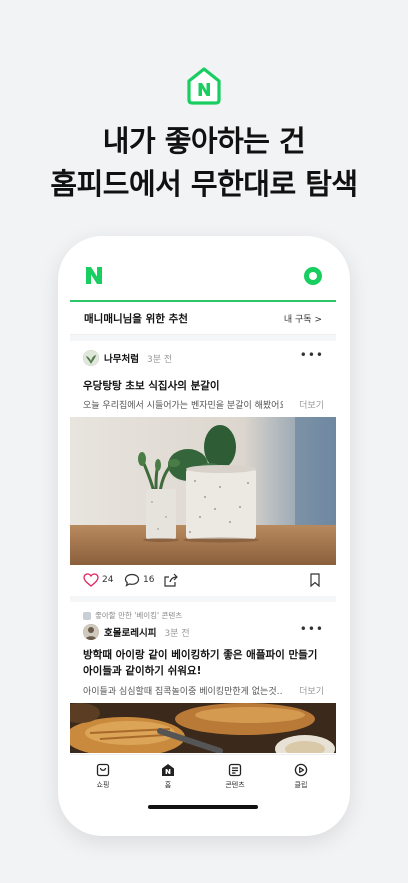  Describe the element at coordinates (132, 615) in the screenshot. I see `recommendation-tag: 좋아할 만한 '베이킹' 콘텐츠` at that location.